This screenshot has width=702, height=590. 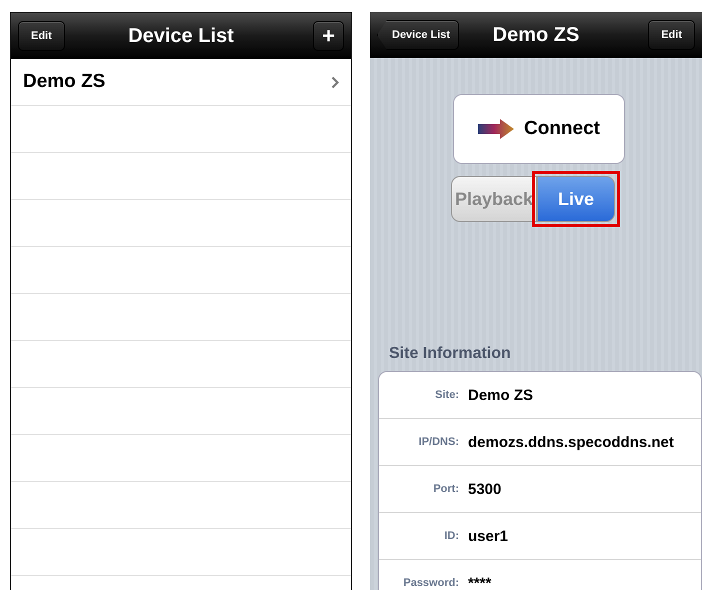 I want to click on back-button: Device List, so click(x=418, y=35).